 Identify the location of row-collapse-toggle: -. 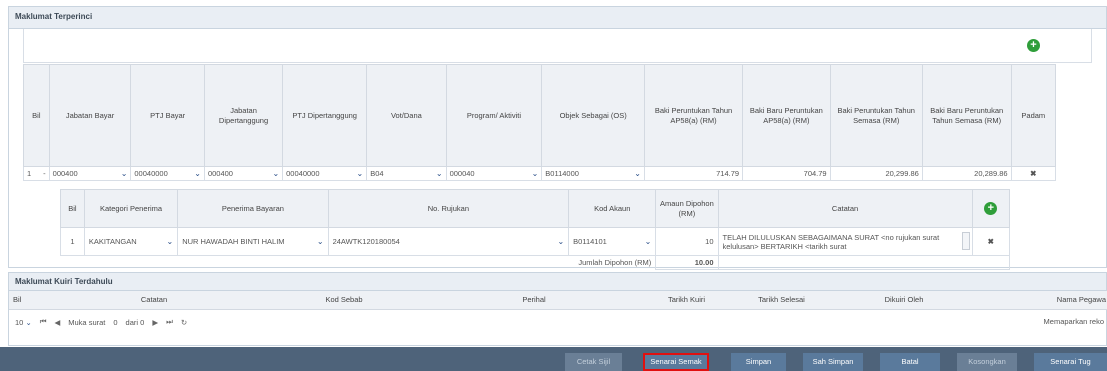
(44, 173).